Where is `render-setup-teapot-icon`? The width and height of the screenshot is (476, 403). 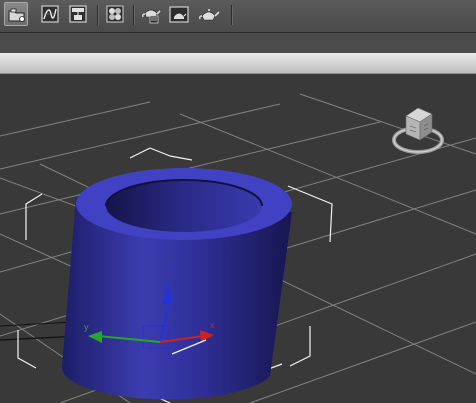 render-setup-teapot-icon is located at coordinates (151, 16).